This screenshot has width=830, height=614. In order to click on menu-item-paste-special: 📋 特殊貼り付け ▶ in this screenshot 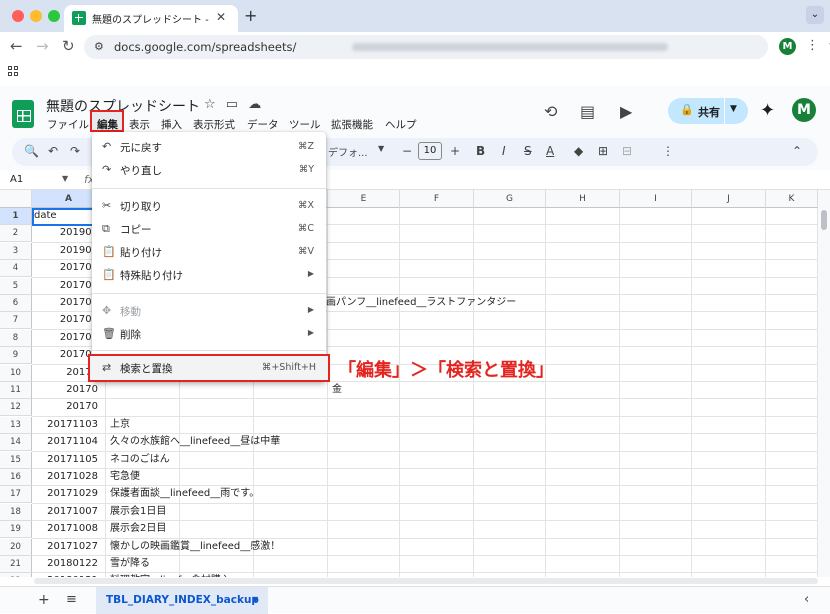, I will do `click(209, 275)`.